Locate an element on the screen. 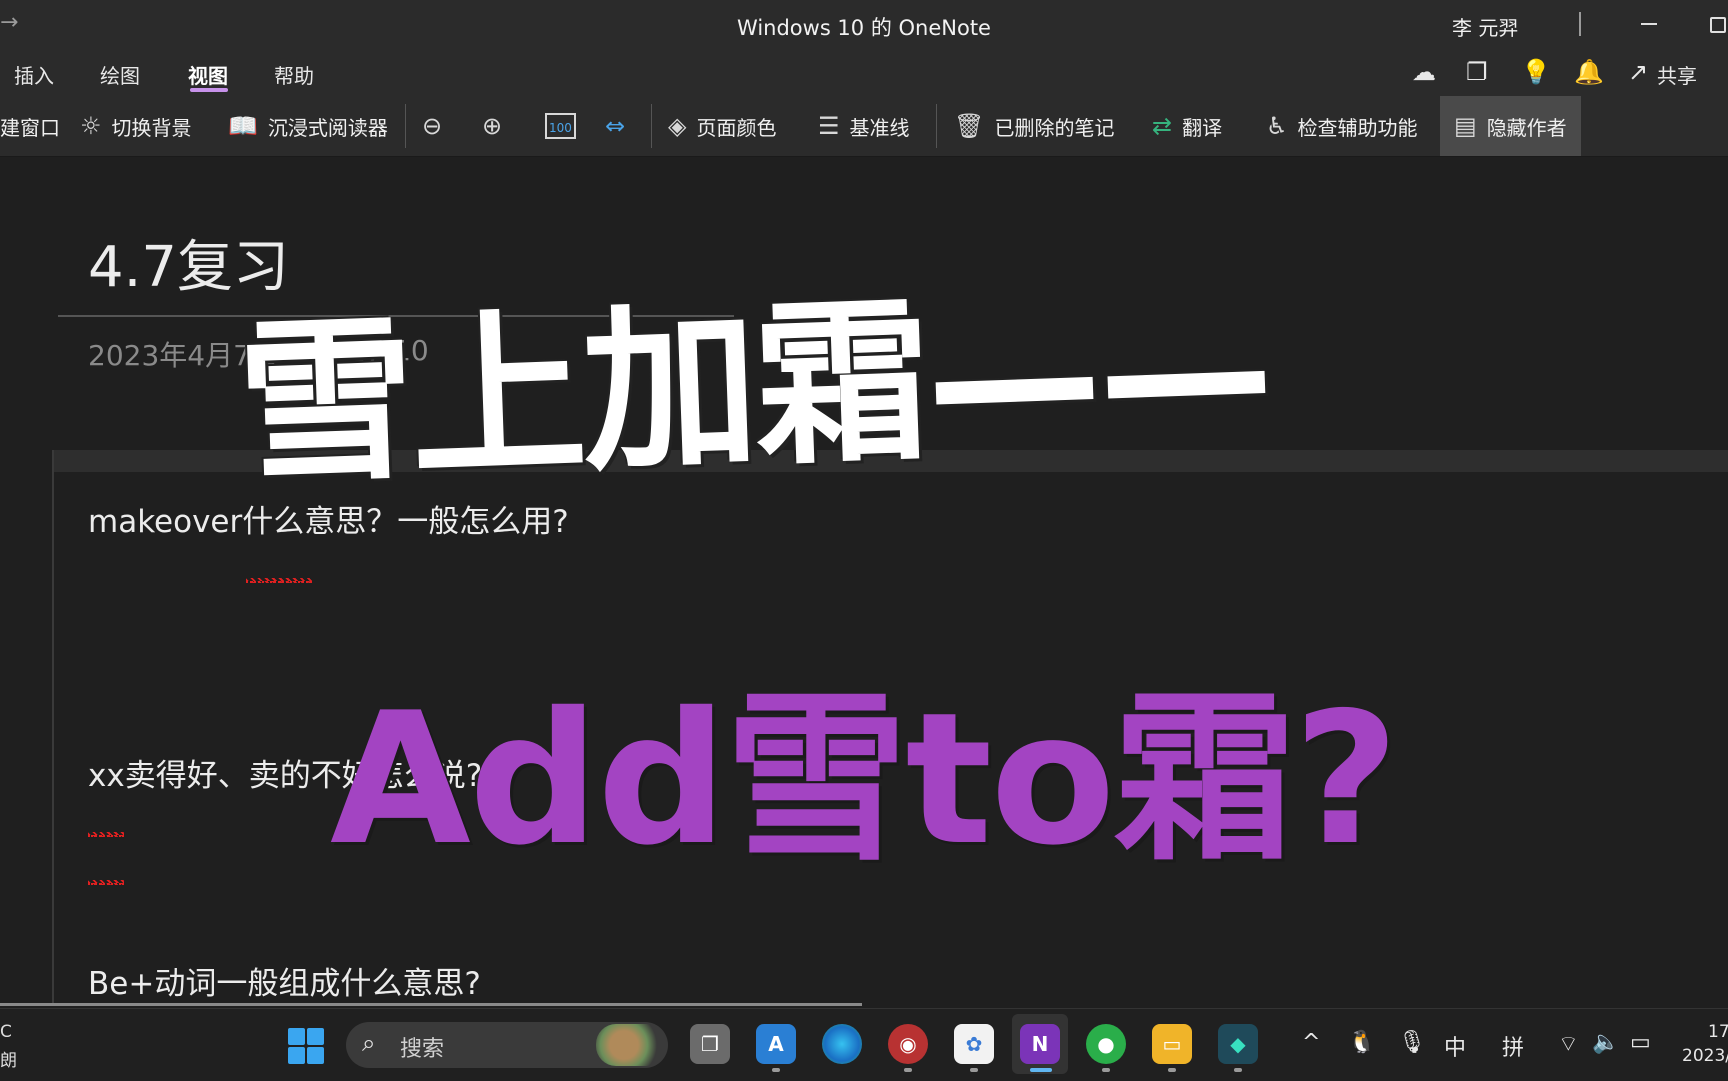 The image size is (1728, 1081). volume-icon: 🔈 is located at coordinates (1605, 1042).